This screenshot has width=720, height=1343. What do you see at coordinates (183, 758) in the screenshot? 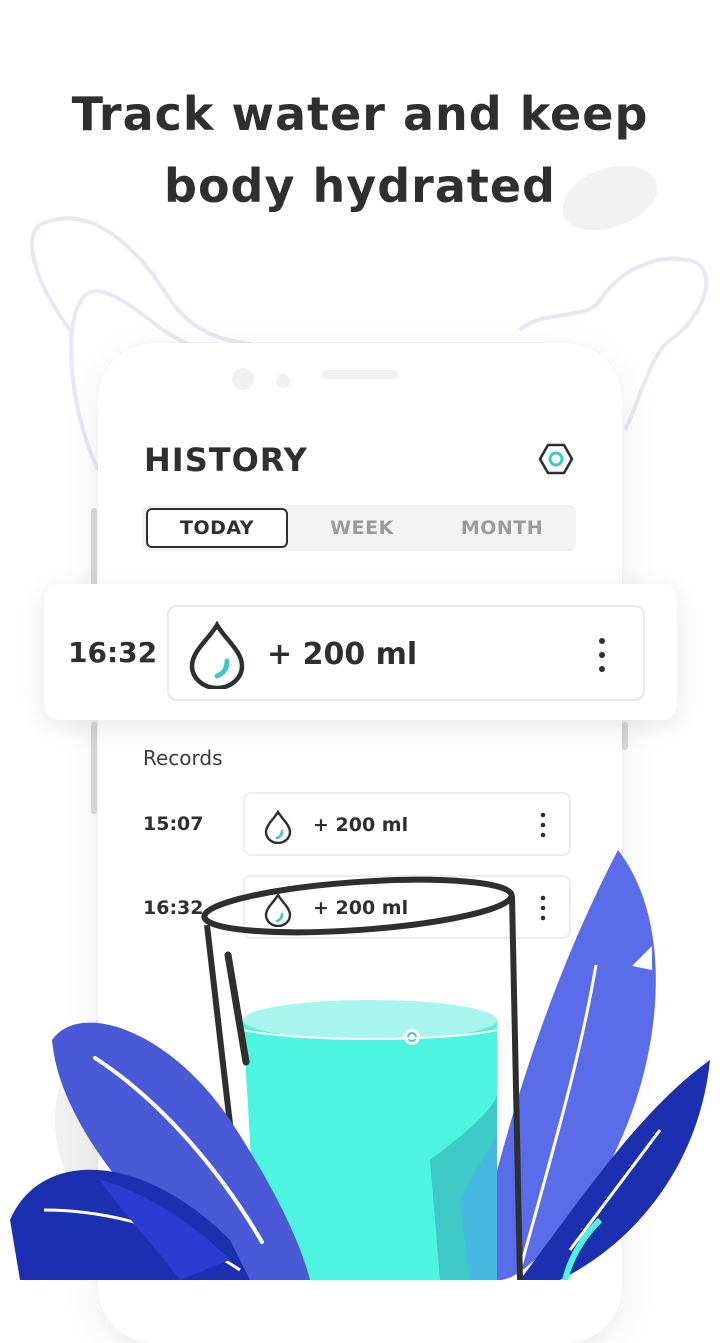
I see `records-heading: Records` at bounding box center [183, 758].